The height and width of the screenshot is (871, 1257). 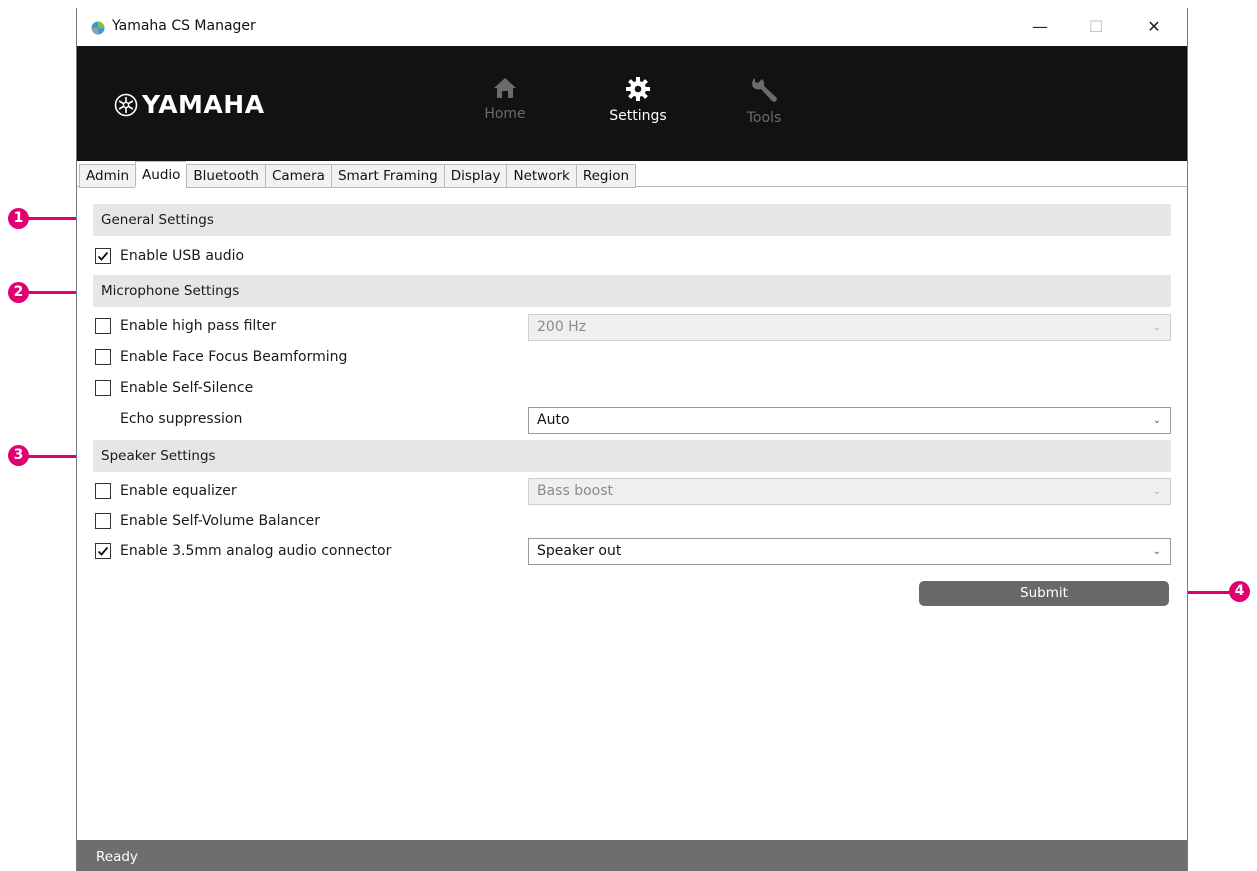 I want to click on callout-1: 1, so click(x=18, y=218).